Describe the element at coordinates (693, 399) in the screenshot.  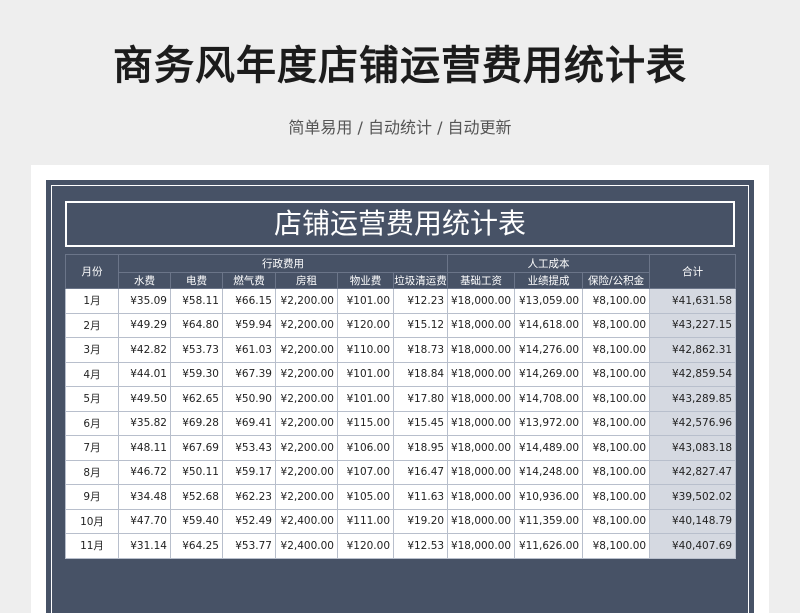
I see `total-cell: ¥43,289.85` at that location.